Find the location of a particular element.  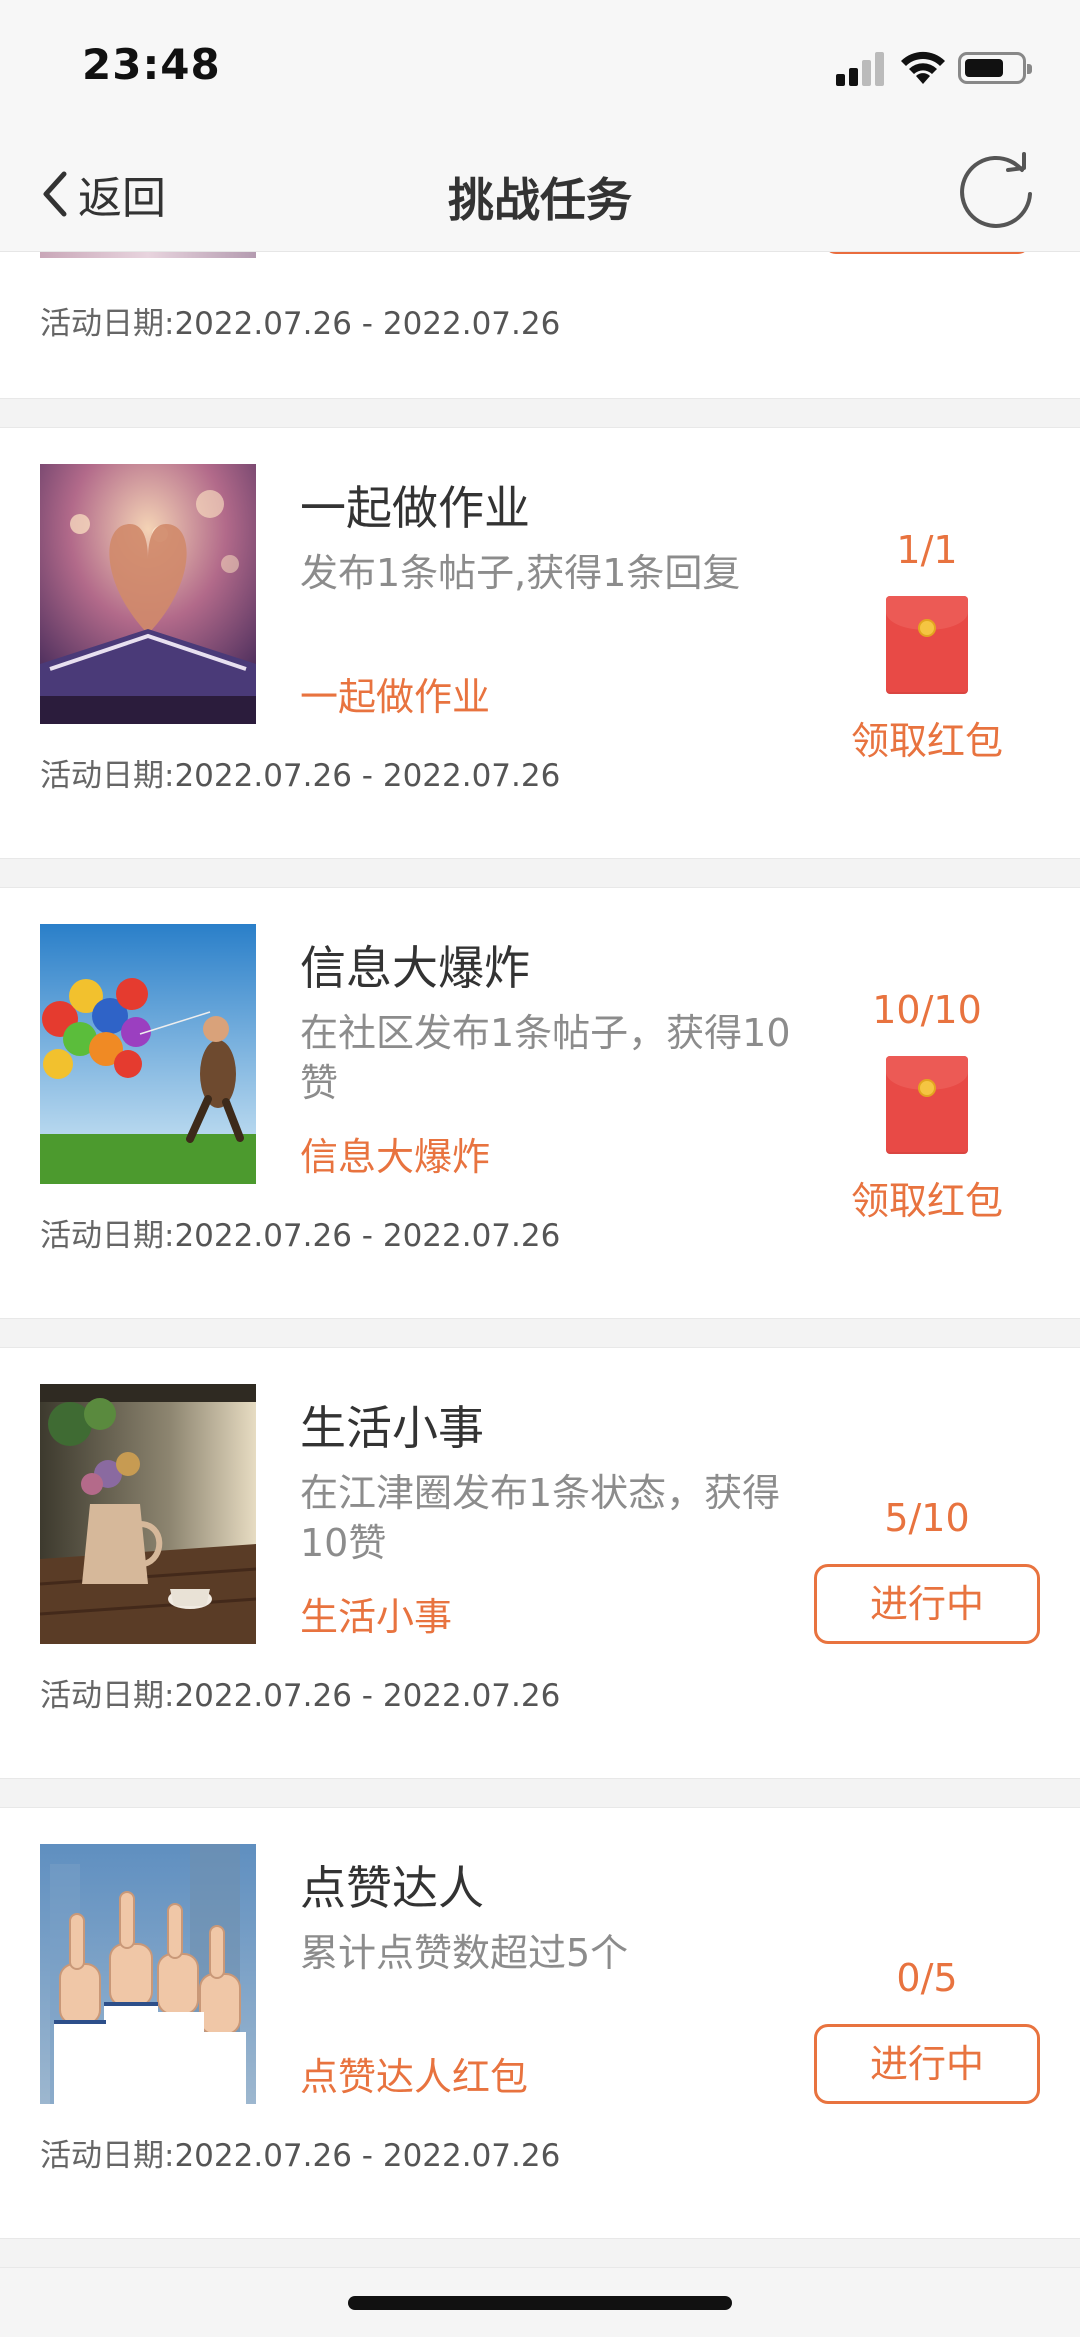

task-progress: 1/1 is located at coordinates (927, 550).